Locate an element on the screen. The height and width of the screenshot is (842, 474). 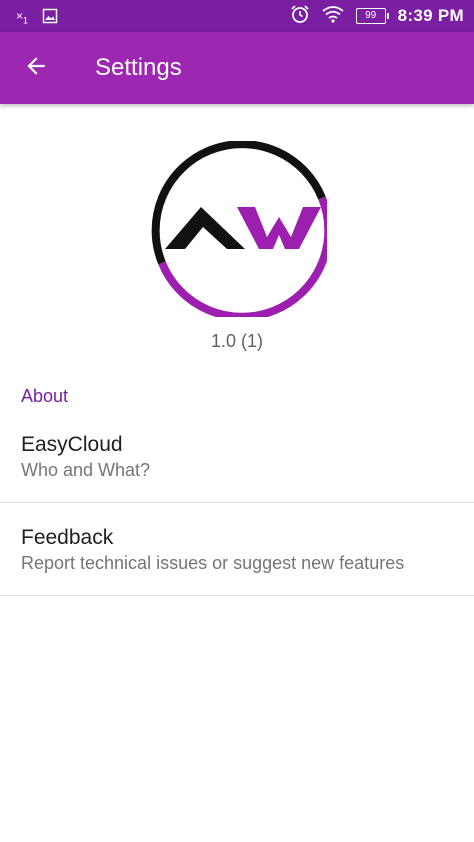
arrow-back-icon is located at coordinates (36, 68).